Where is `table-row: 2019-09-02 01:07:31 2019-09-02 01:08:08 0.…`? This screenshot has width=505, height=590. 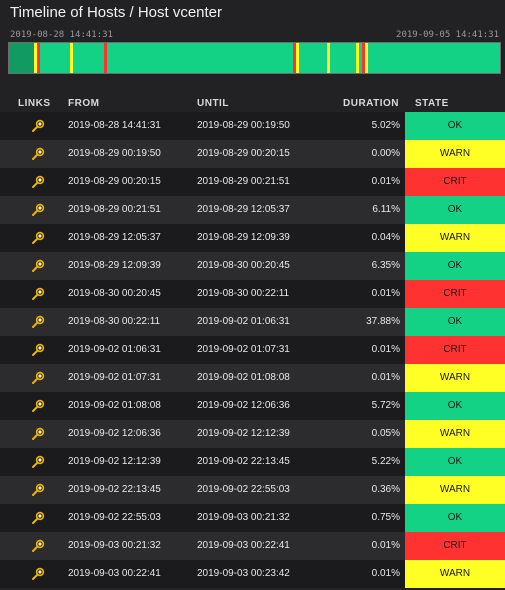
table-row: 2019-09-02 01:07:31 2019-09-02 01:08:08 0.… is located at coordinates (252, 378).